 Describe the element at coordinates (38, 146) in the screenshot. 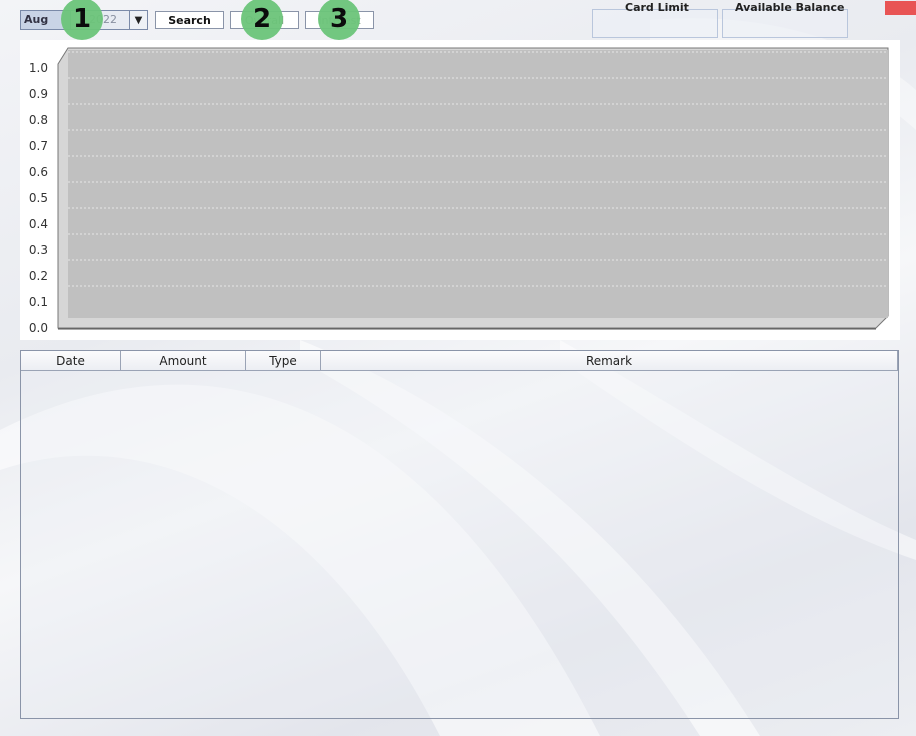

I see `y-tick-label: 0.7` at that location.